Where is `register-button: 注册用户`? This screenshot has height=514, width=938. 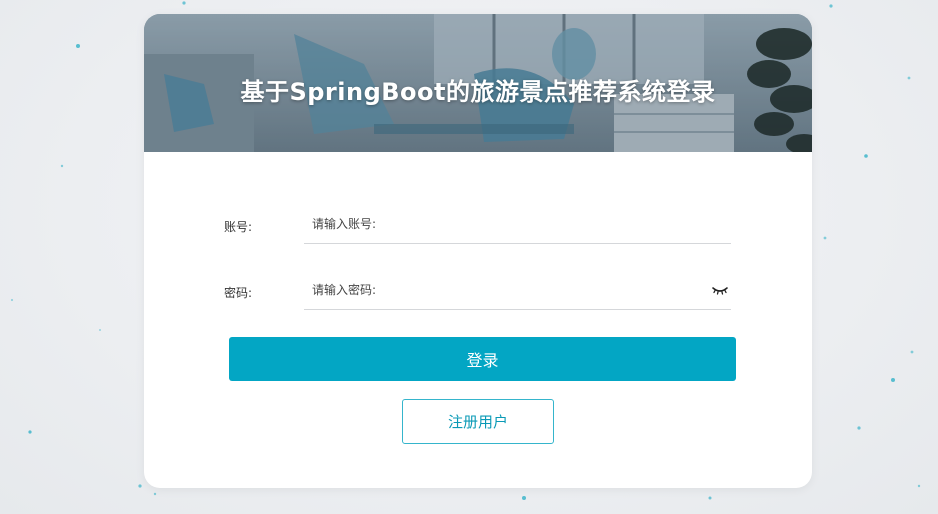 register-button: 注册用户 is located at coordinates (478, 421).